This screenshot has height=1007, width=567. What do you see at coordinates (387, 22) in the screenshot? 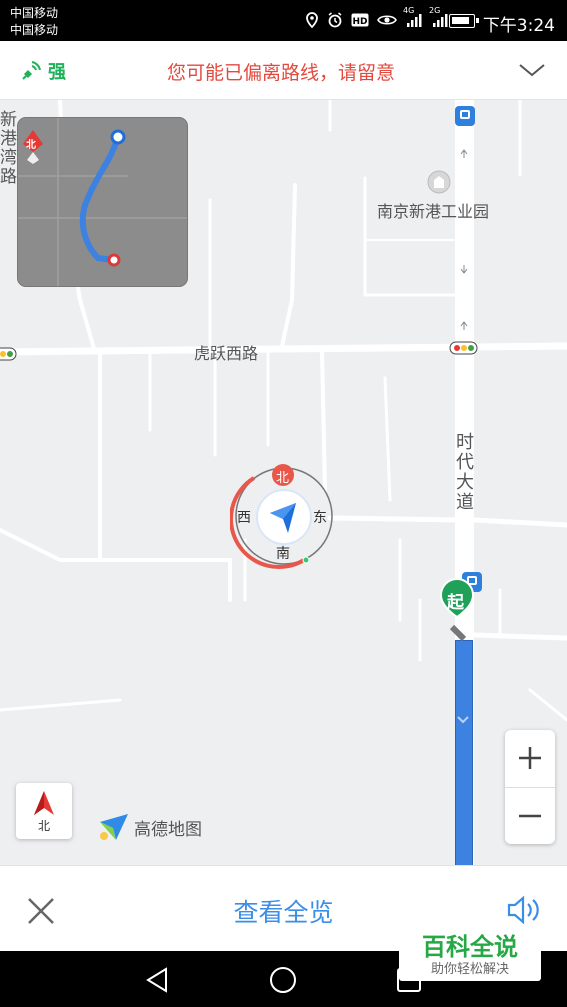
I see `eye-icon` at bounding box center [387, 22].